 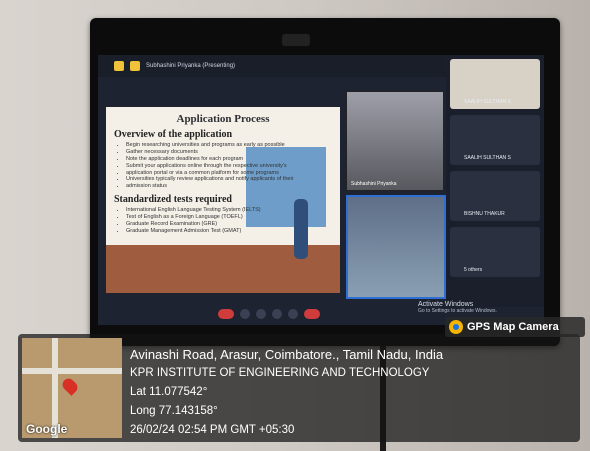 What do you see at coordinates (446, 304) in the screenshot?
I see `activate-title: Activate Windows` at bounding box center [446, 304].